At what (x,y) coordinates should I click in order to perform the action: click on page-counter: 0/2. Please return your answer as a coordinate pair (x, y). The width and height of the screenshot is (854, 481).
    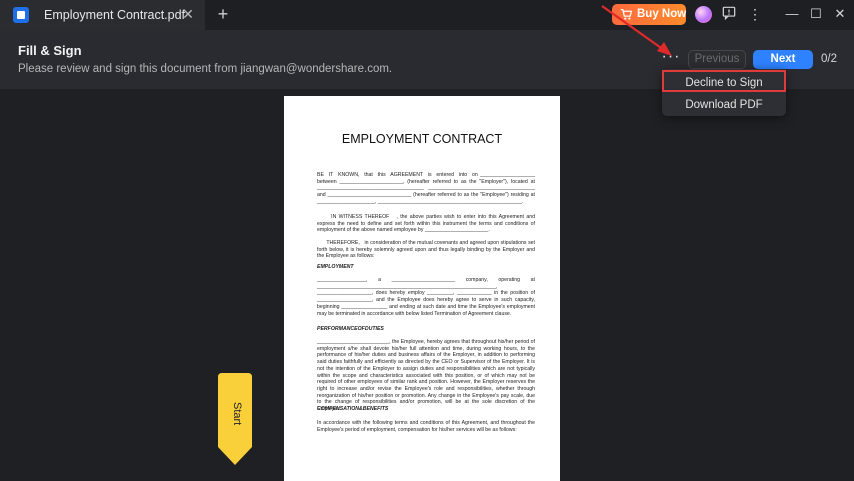
    Looking at the image, I should click on (829, 59).